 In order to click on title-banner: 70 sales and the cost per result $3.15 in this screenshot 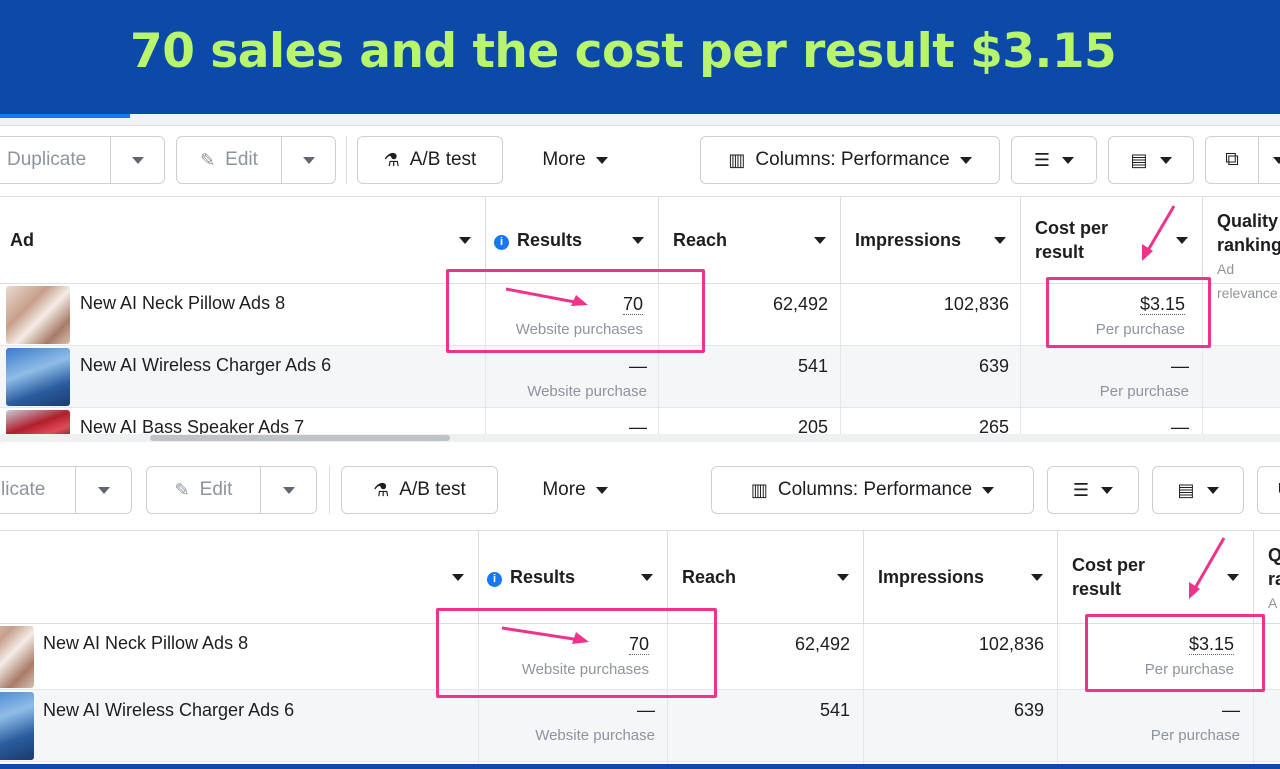, I will do `click(640, 57)`.